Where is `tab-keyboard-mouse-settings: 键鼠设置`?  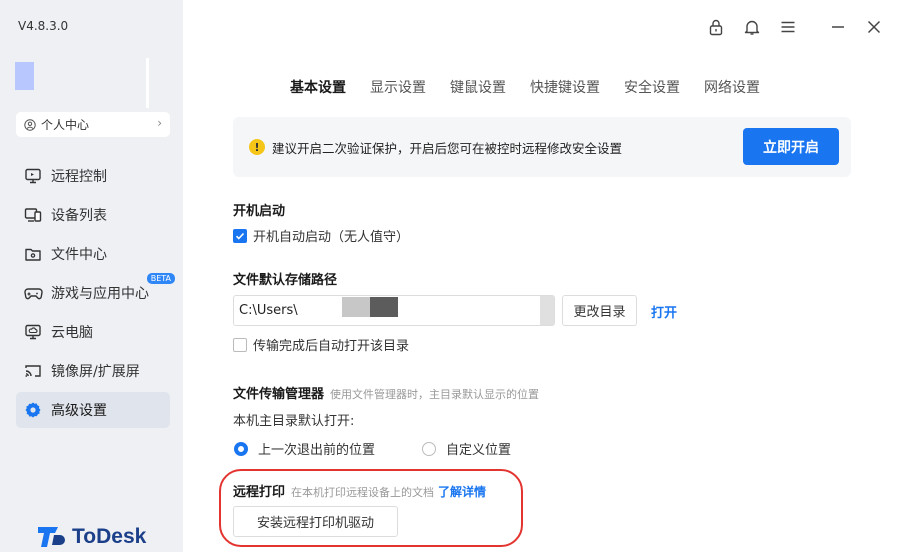
tab-keyboard-mouse-settings: 键鼠设置 is located at coordinates (478, 87).